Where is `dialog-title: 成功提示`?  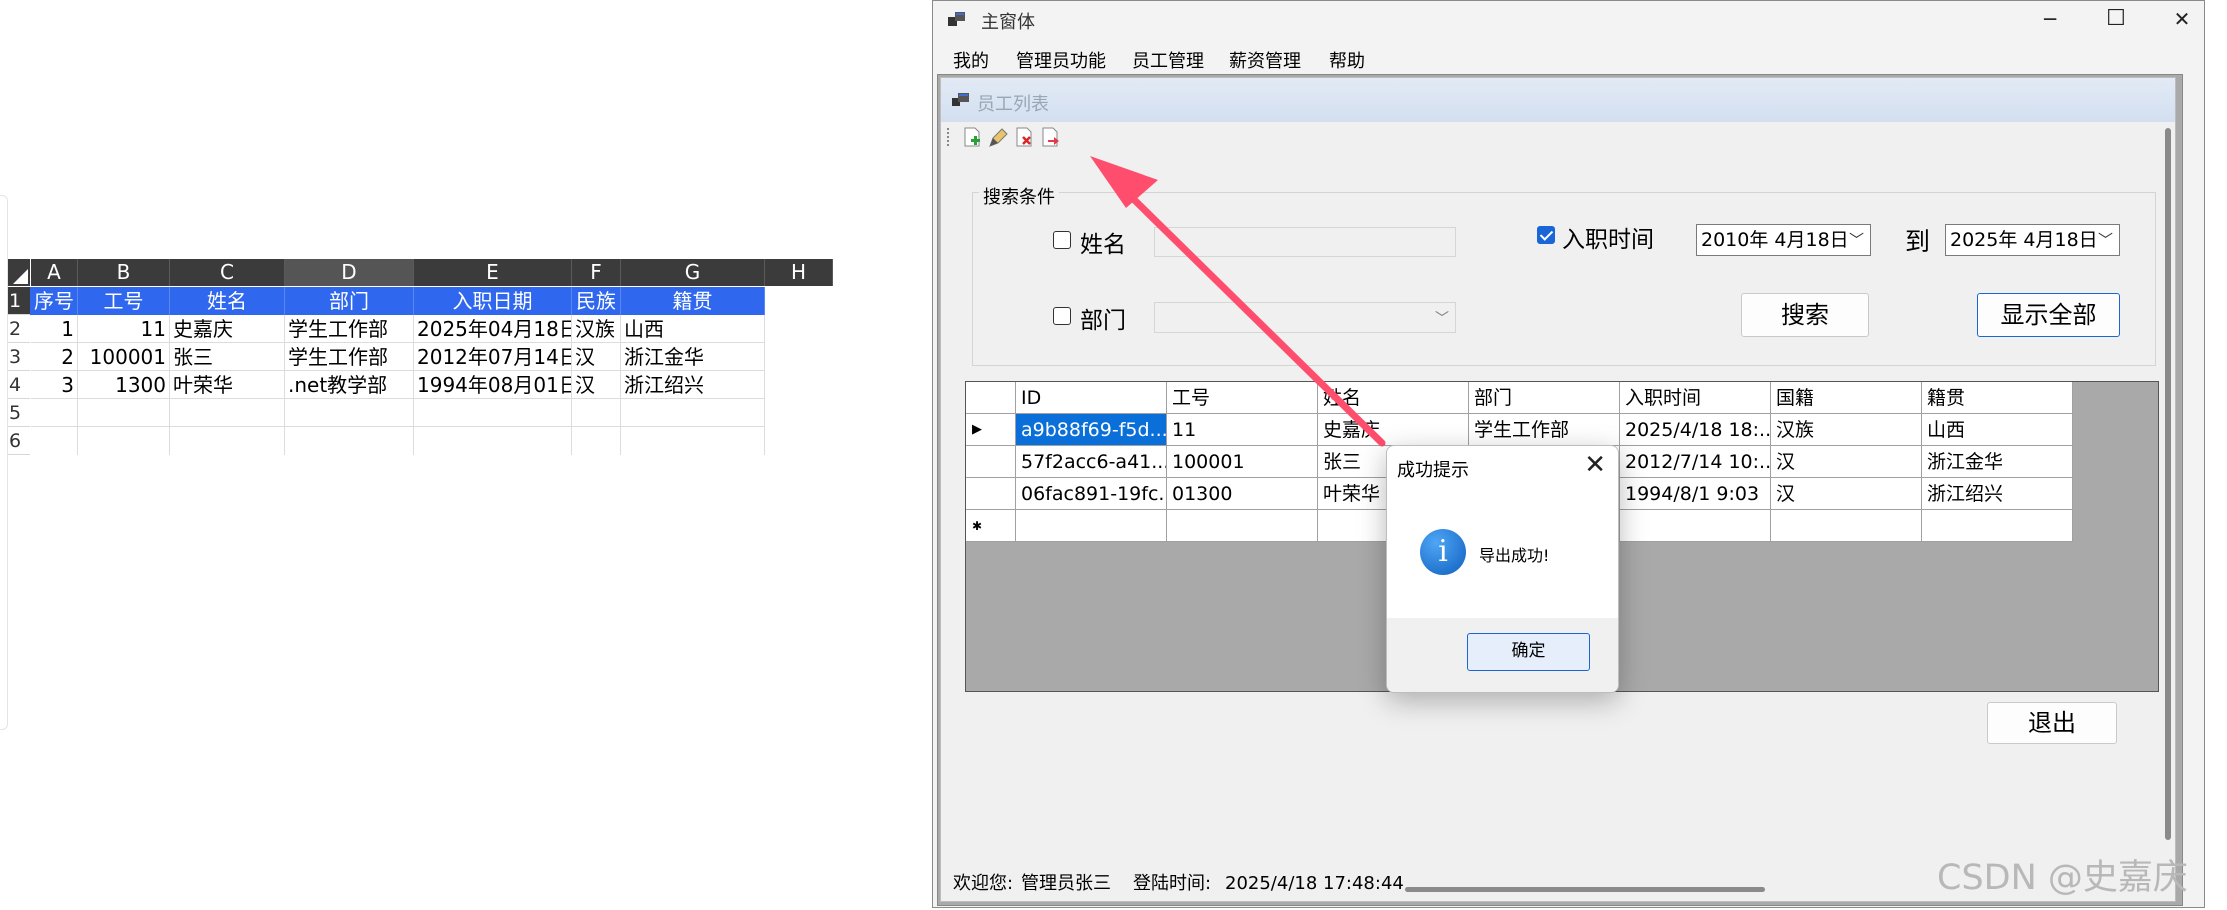 dialog-title: 成功提示 is located at coordinates (1433, 470).